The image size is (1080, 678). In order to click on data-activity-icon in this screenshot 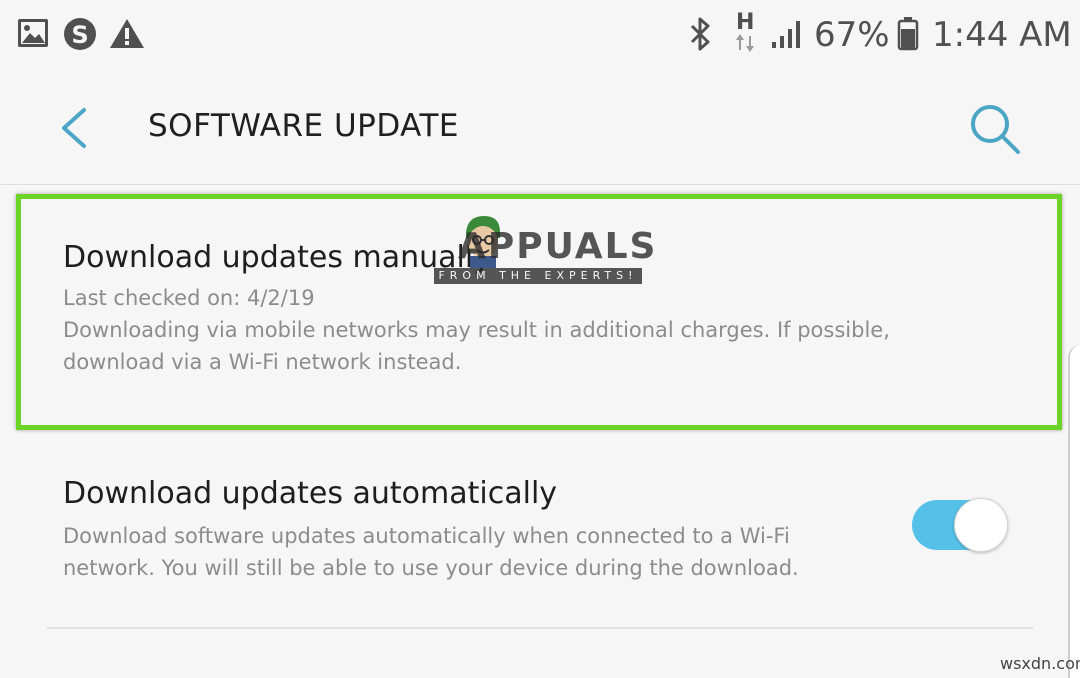, I will do `click(745, 43)`.